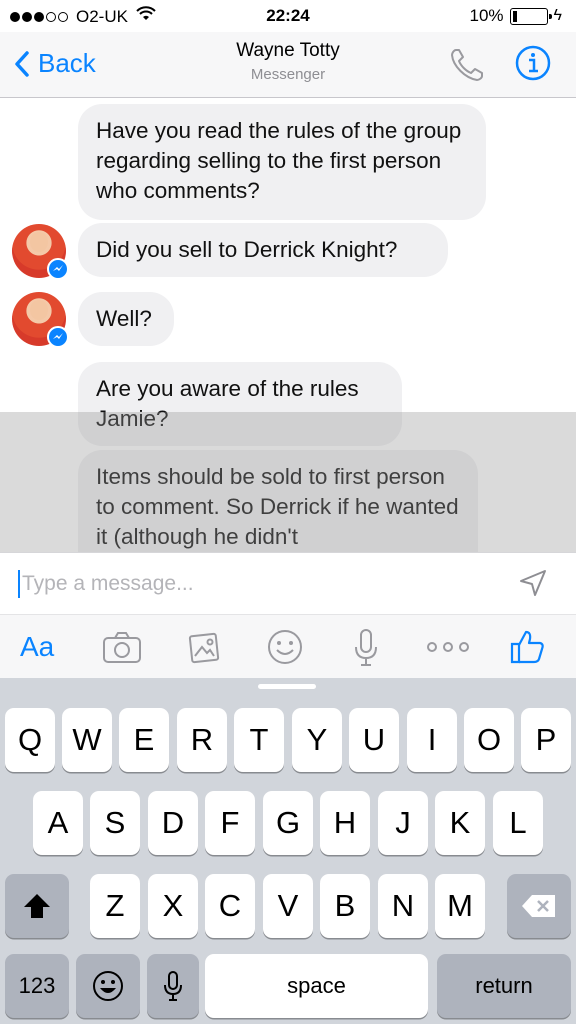 Image resolution: width=576 pixels, height=1024 pixels. I want to click on composer-toolbar: Aa, so click(288, 646).